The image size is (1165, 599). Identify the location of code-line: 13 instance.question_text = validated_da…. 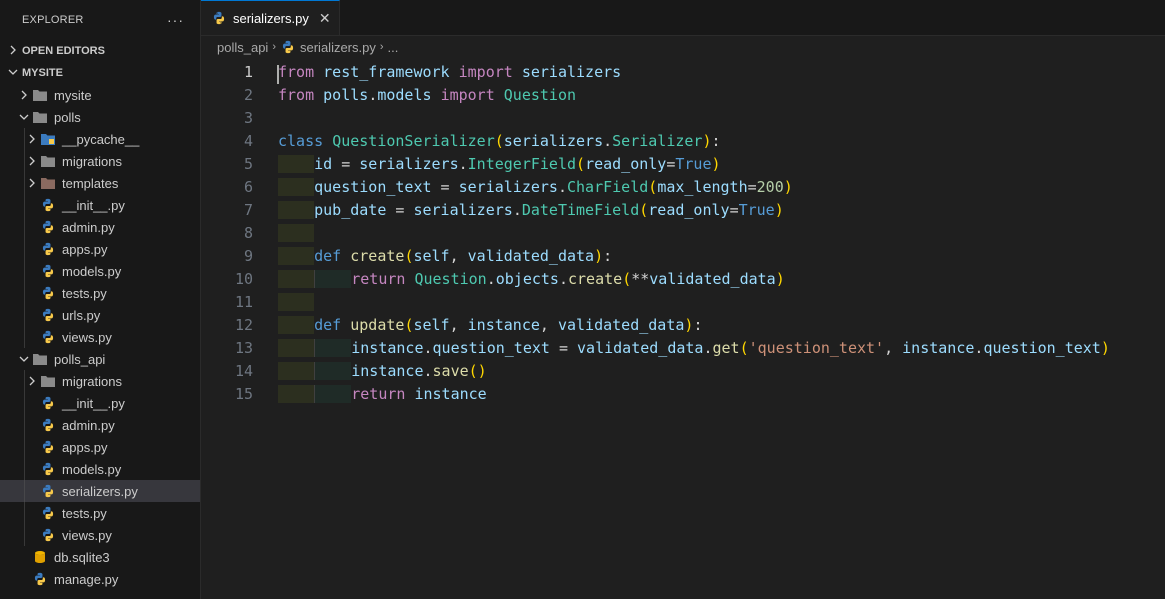
(683, 347).